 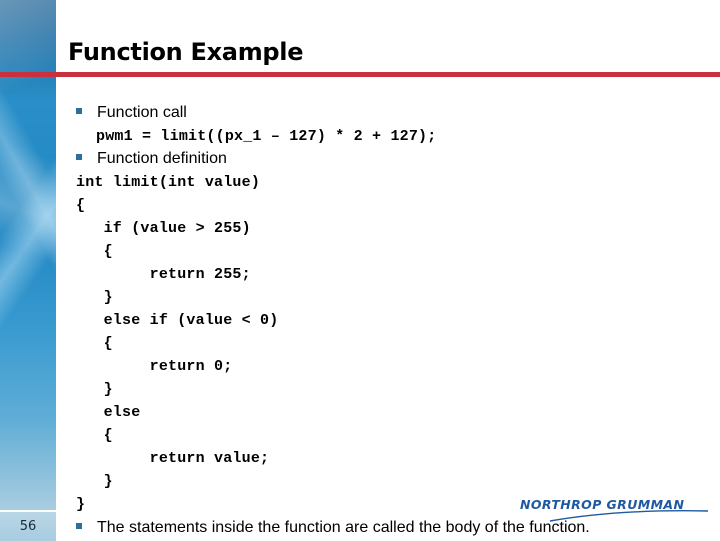 I want to click on code-line: int limit(int value), so click(x=168, y=182).